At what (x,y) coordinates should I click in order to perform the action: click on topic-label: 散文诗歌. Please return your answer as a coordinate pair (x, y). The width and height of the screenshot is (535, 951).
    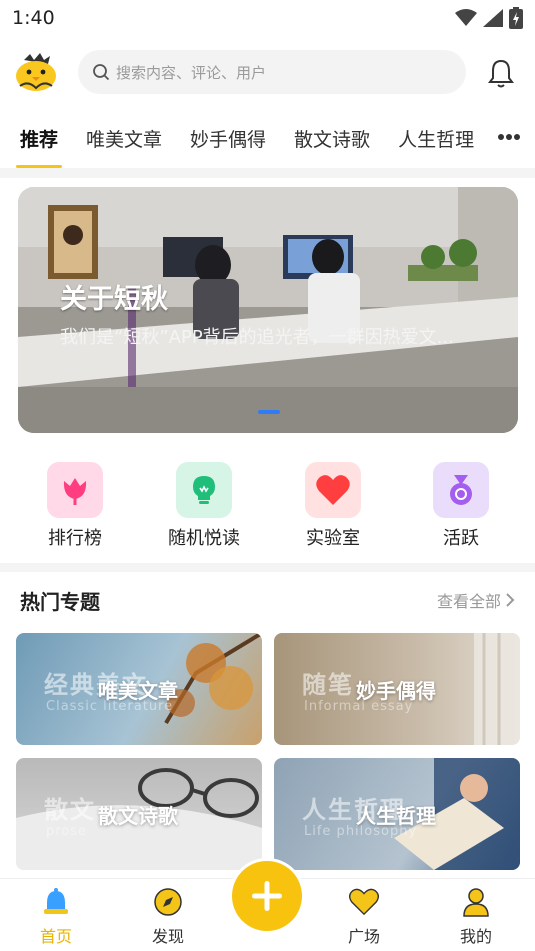
    Looking at the image, I should click on (138, 816).